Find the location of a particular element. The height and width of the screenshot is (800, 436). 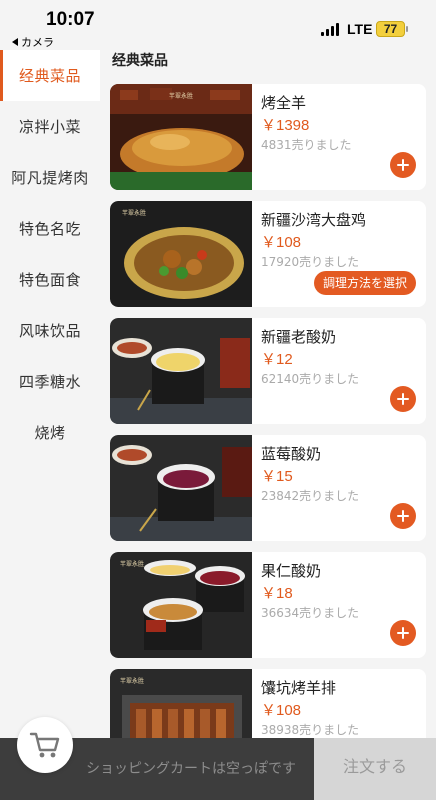

dish-price: ￥1398 is located at coordinates (285, 125).